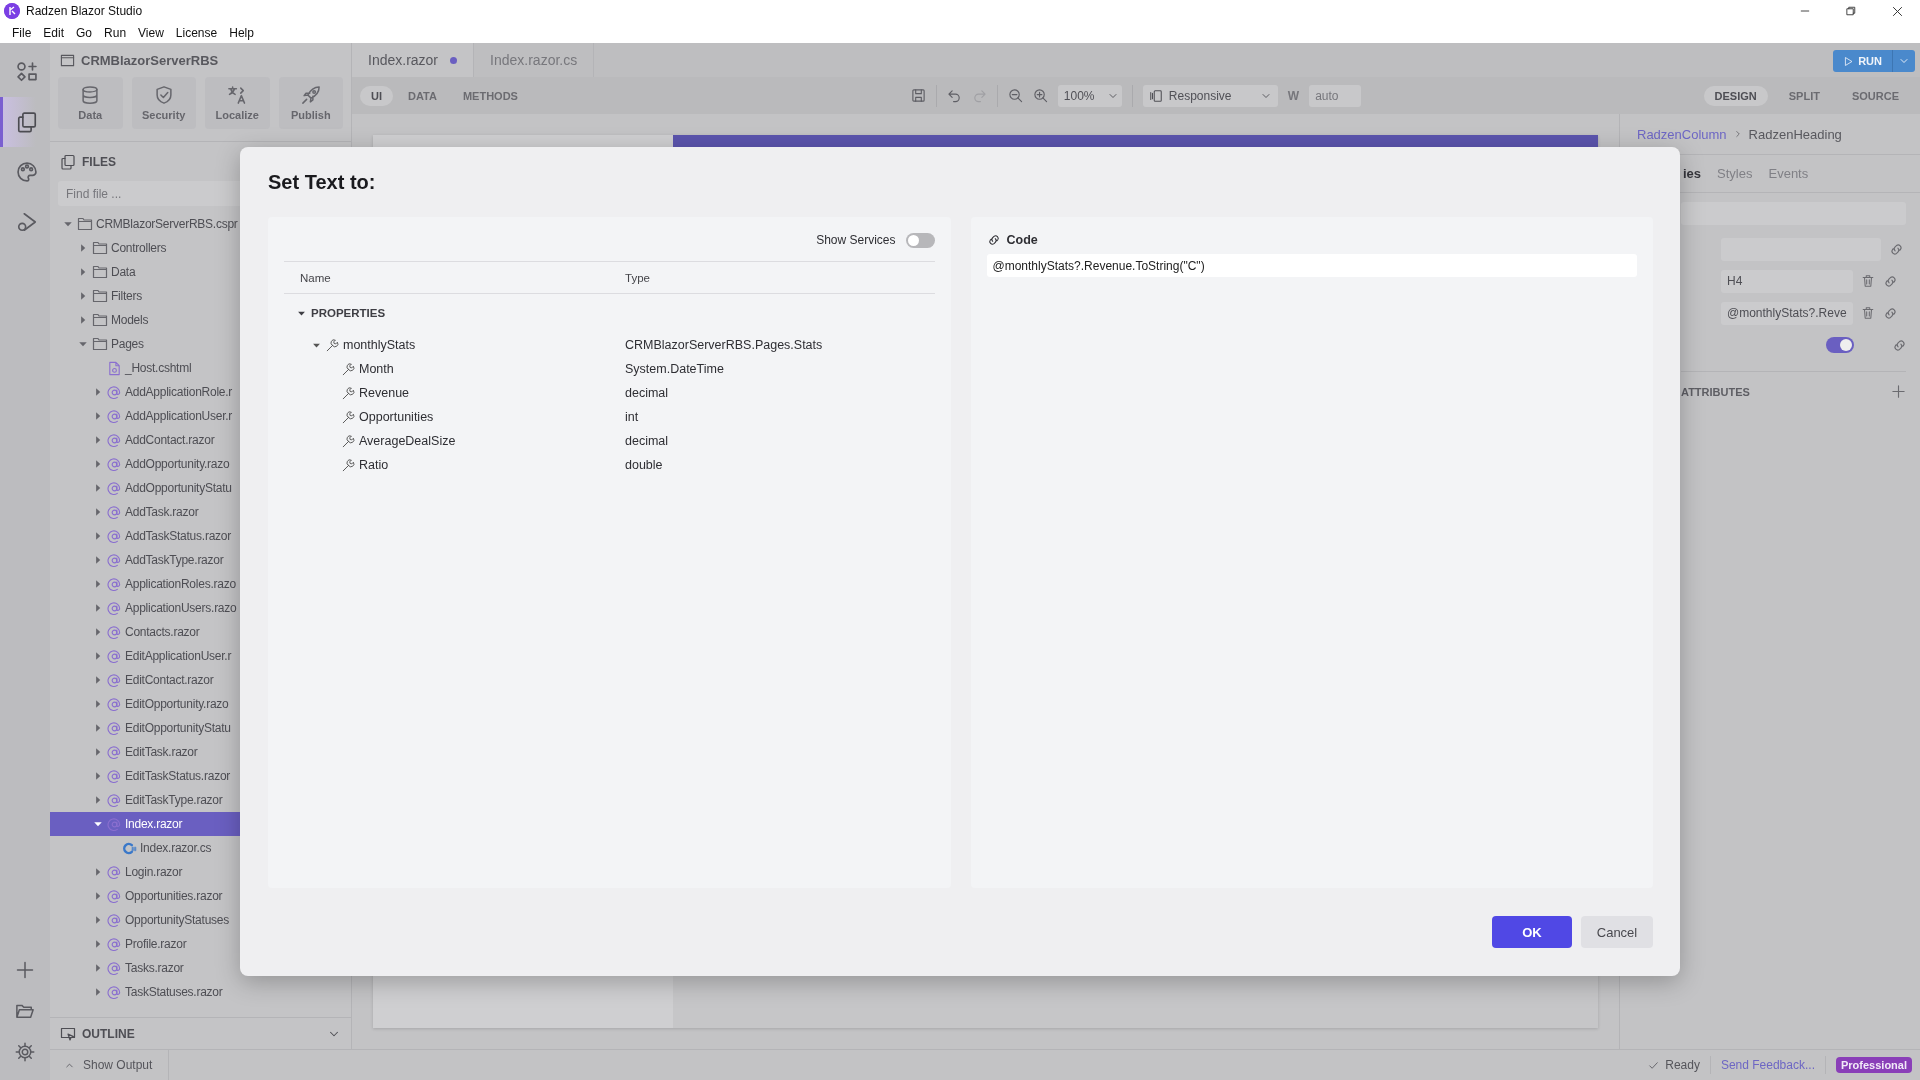  Describe the element at coordinates (1040, 95) in the screenshot. I see `zoom-in-button` at that location.